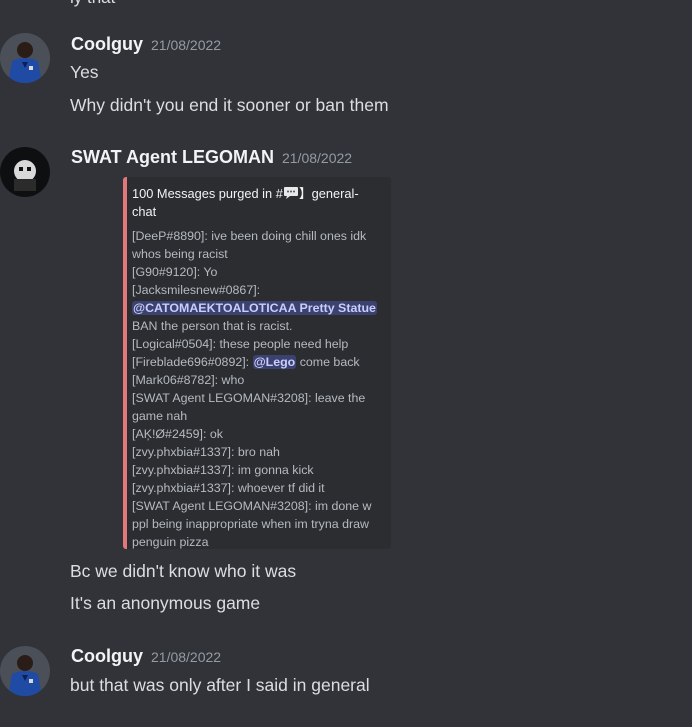 Image resolution: width=692 pixels, height=727 pixels. I want to click on log-line: [Logical#0504]: these people need help, so click(240, 344).